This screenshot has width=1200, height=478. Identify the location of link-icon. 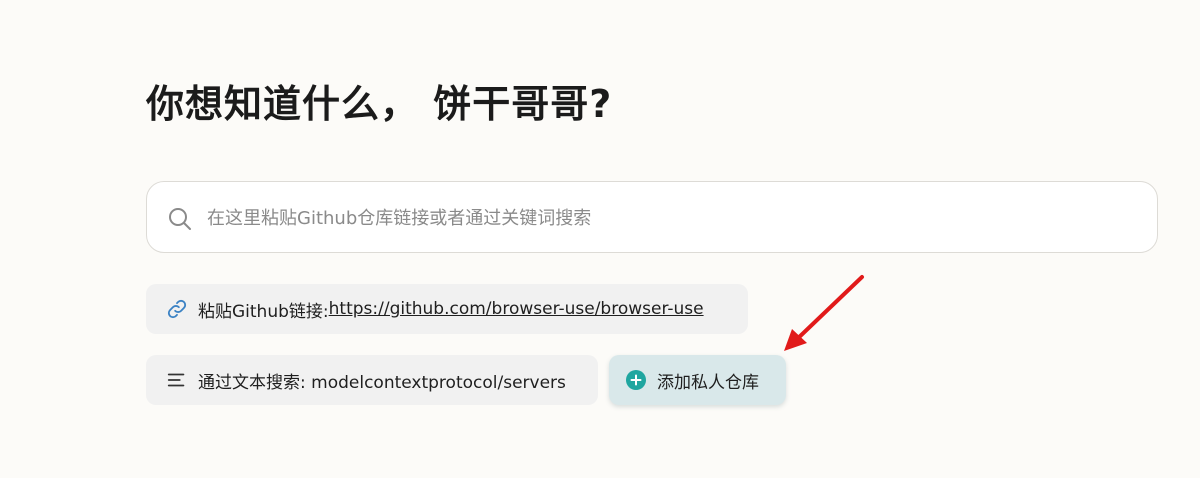
(177, 309).